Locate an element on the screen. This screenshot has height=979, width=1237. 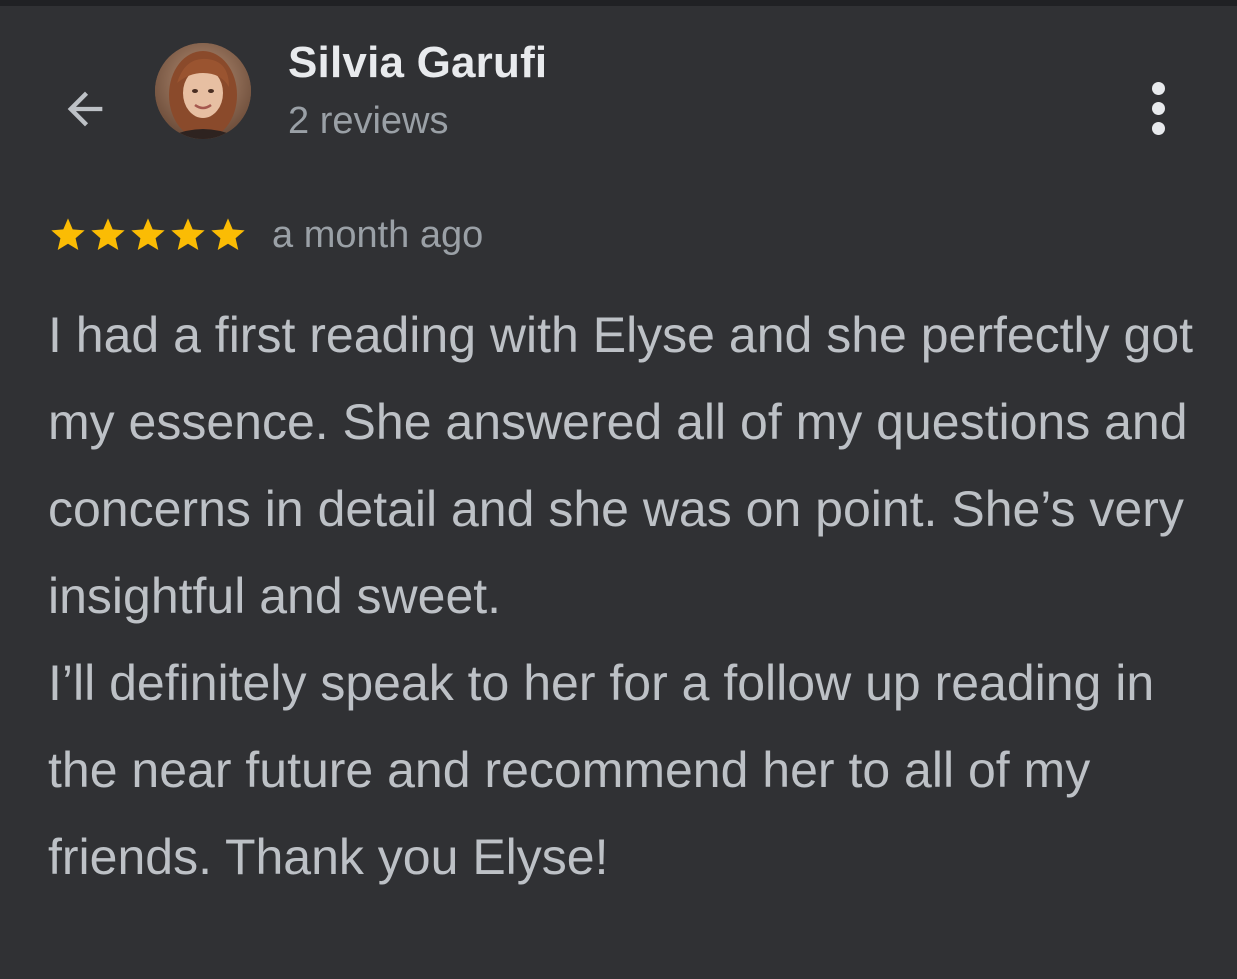
reviewer-name: Silvia Garufi is located at coordinates (417, 63).